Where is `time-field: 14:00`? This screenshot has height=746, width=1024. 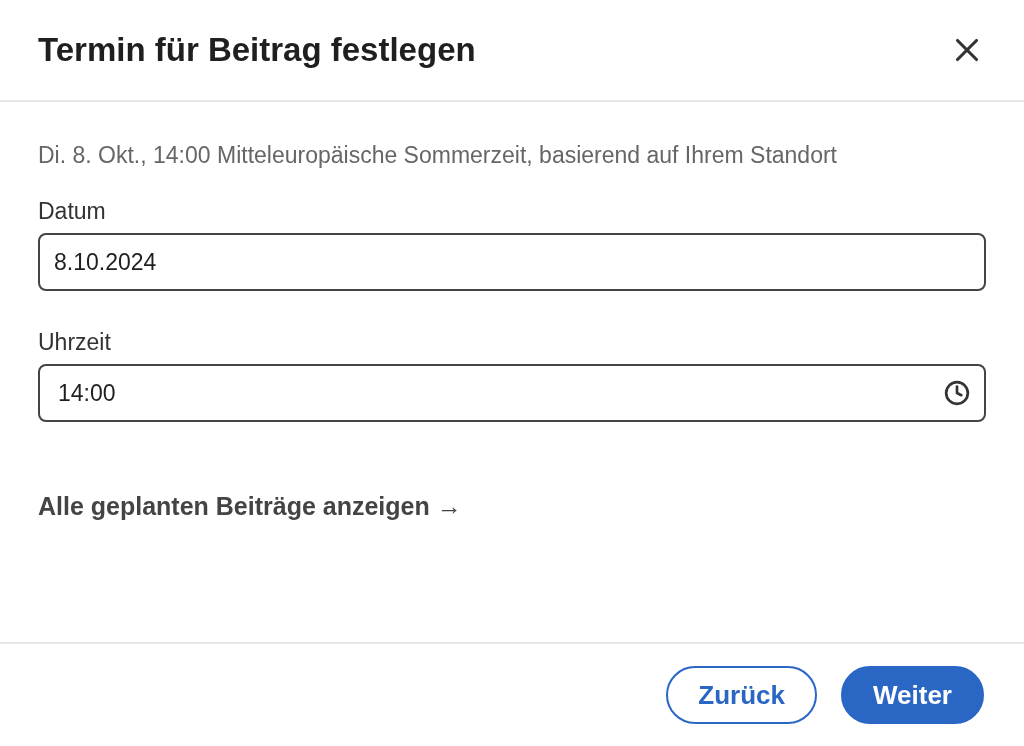
time-field: 14:00 is located at coordinates (512, 393).